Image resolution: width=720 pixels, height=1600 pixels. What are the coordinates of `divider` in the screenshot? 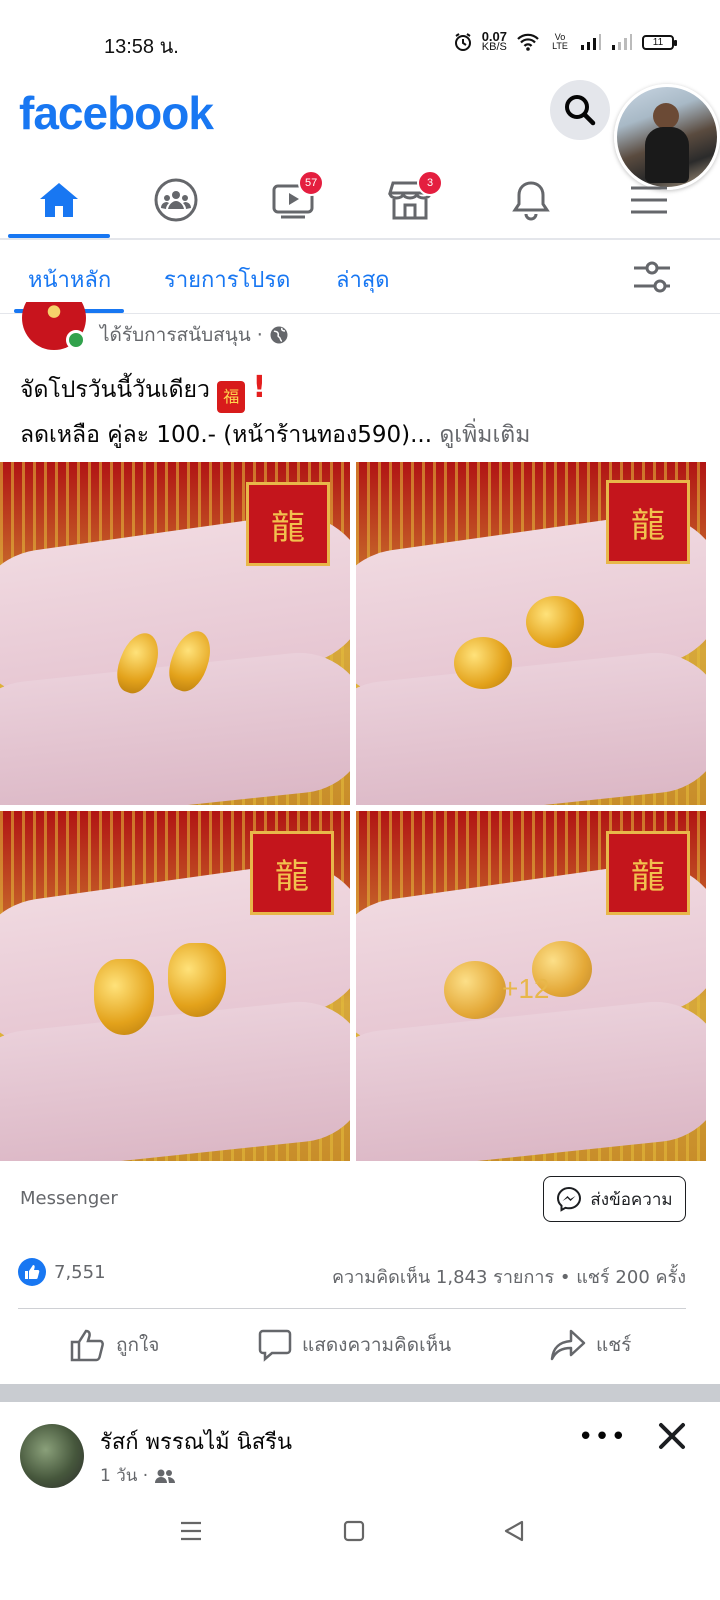 It's located at (352, 1308).